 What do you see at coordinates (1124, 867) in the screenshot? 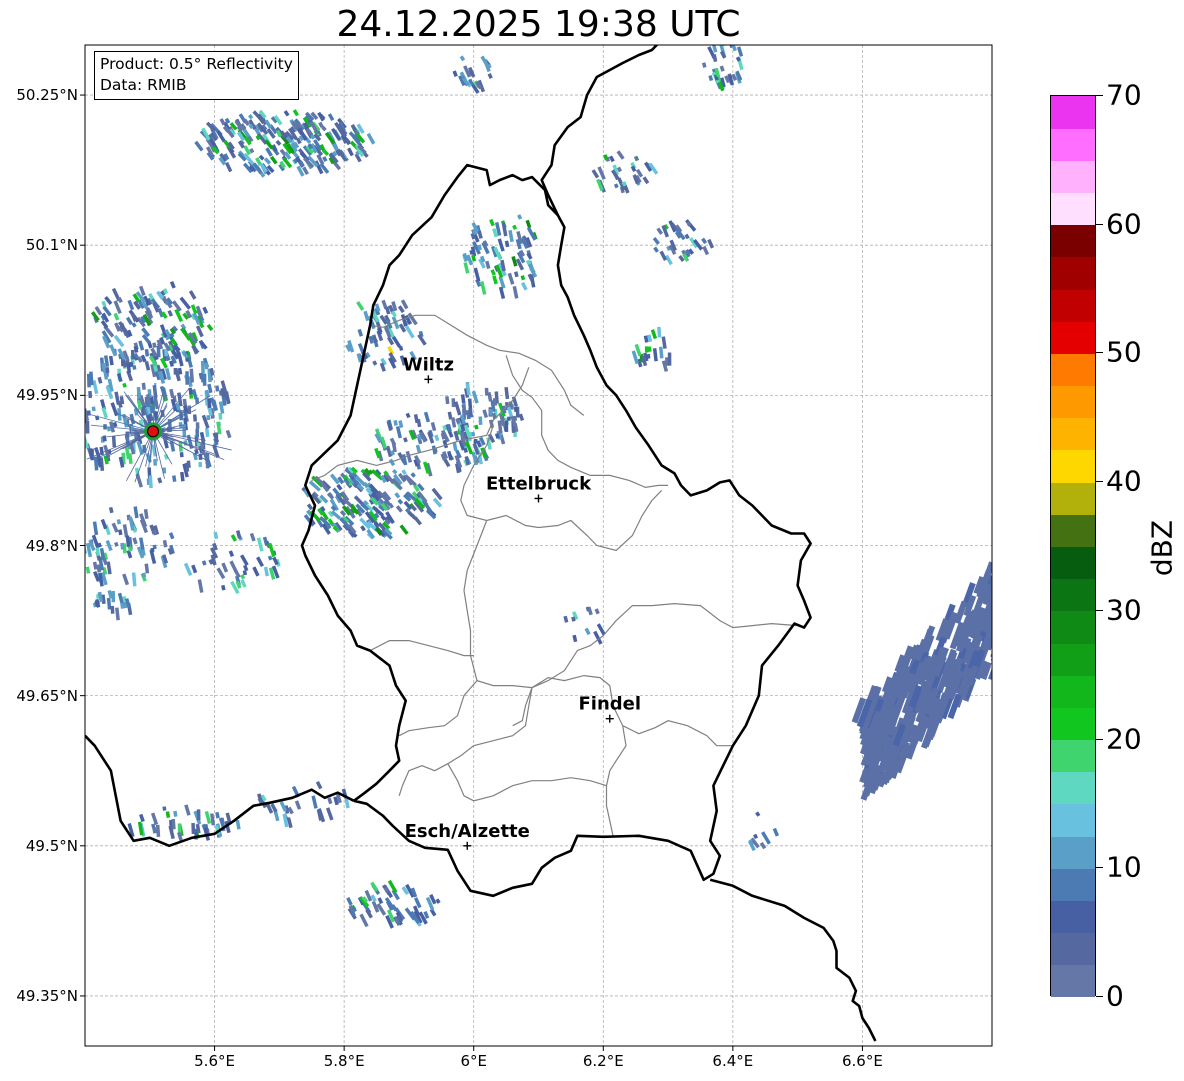
I see `colorbar-tick-label: 10` at bounding box center [1124, 867].